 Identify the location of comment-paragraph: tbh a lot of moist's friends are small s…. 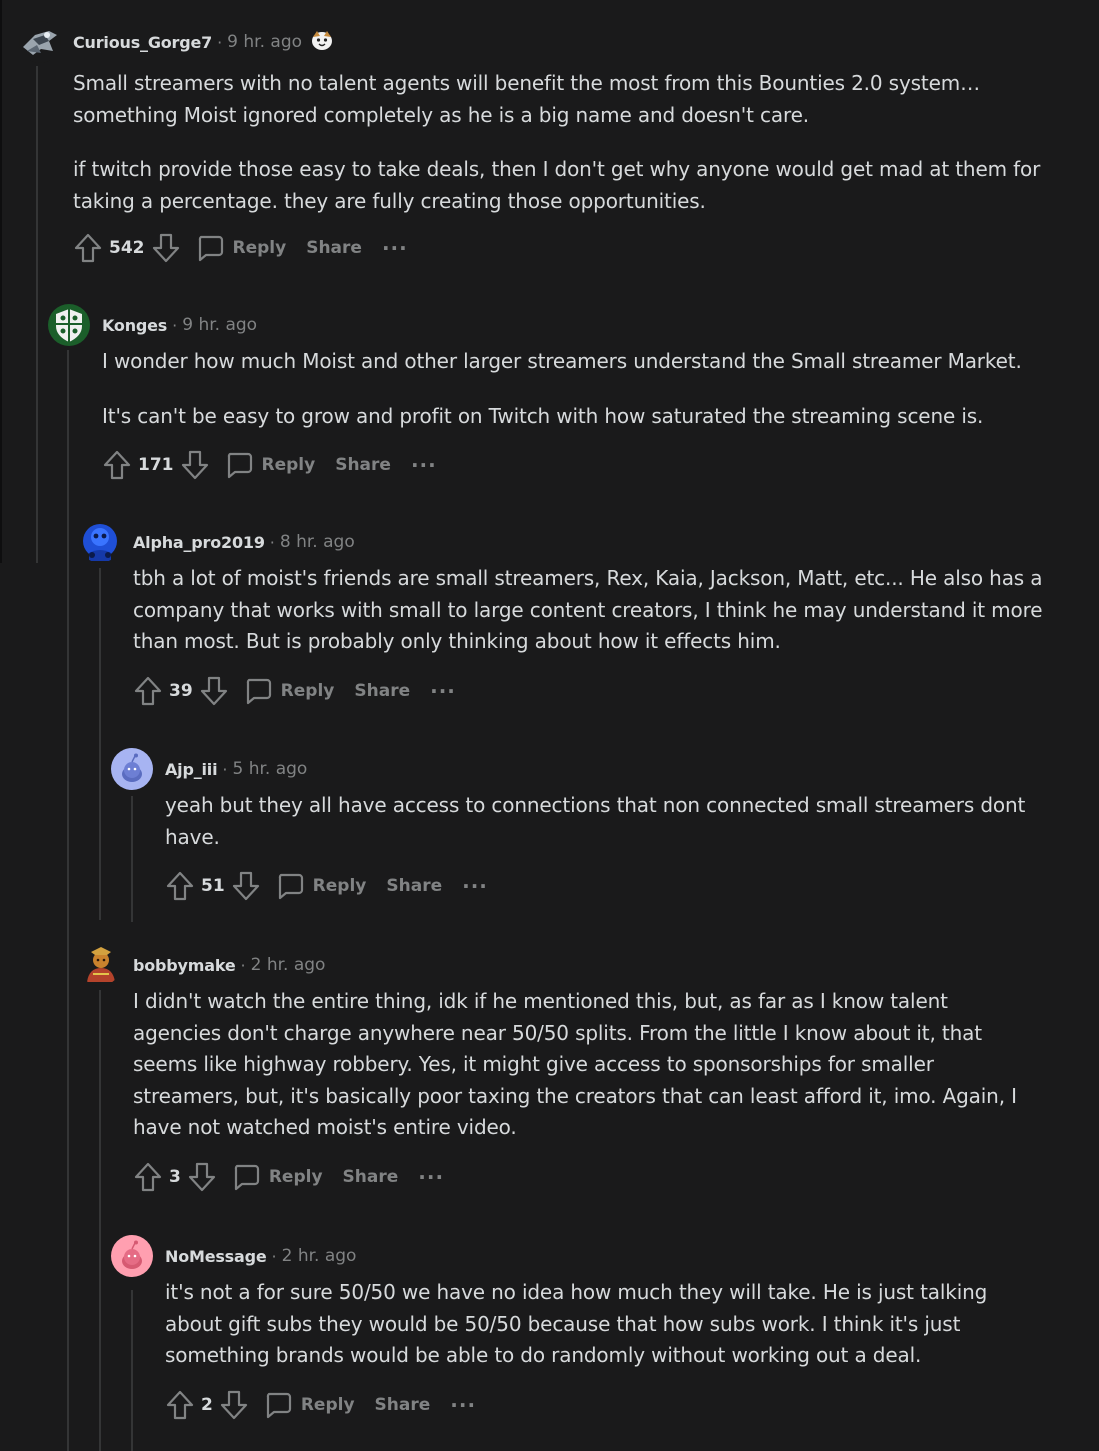
(588, 609).